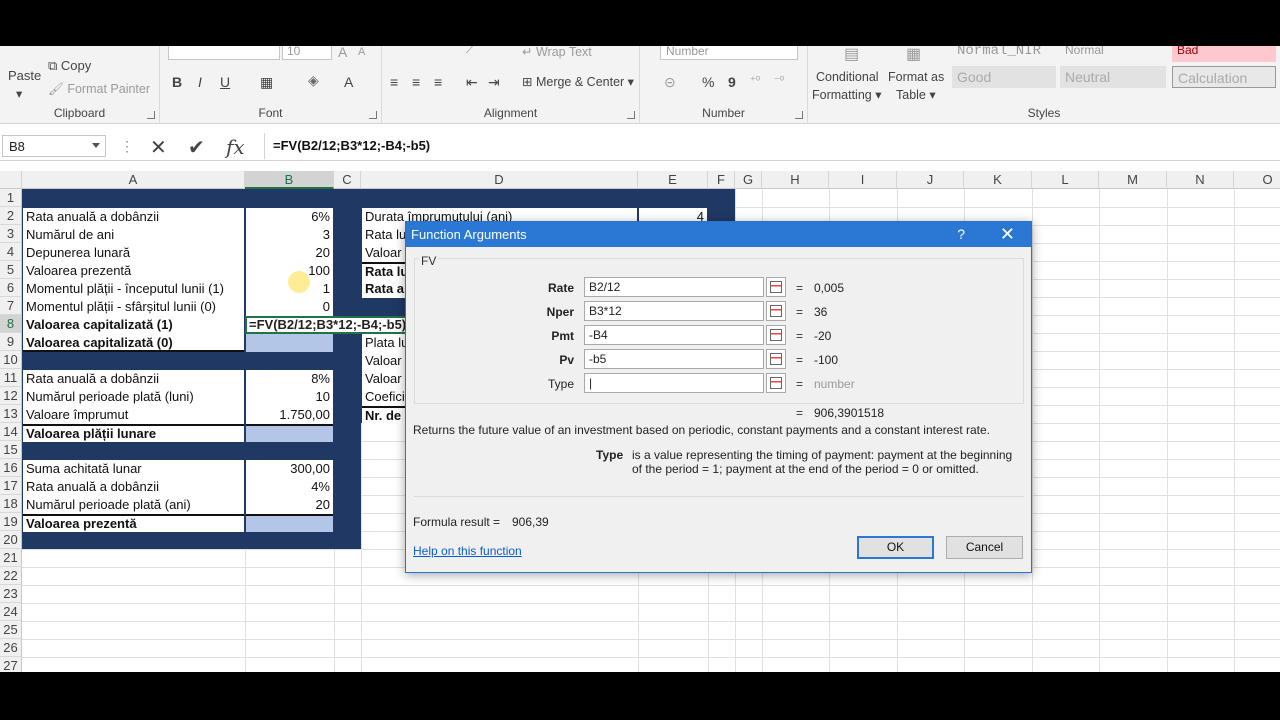 Image resolution: width=1280 pixels, height=720 pixels. I want to click on row-header: 18, so click(11, 504).